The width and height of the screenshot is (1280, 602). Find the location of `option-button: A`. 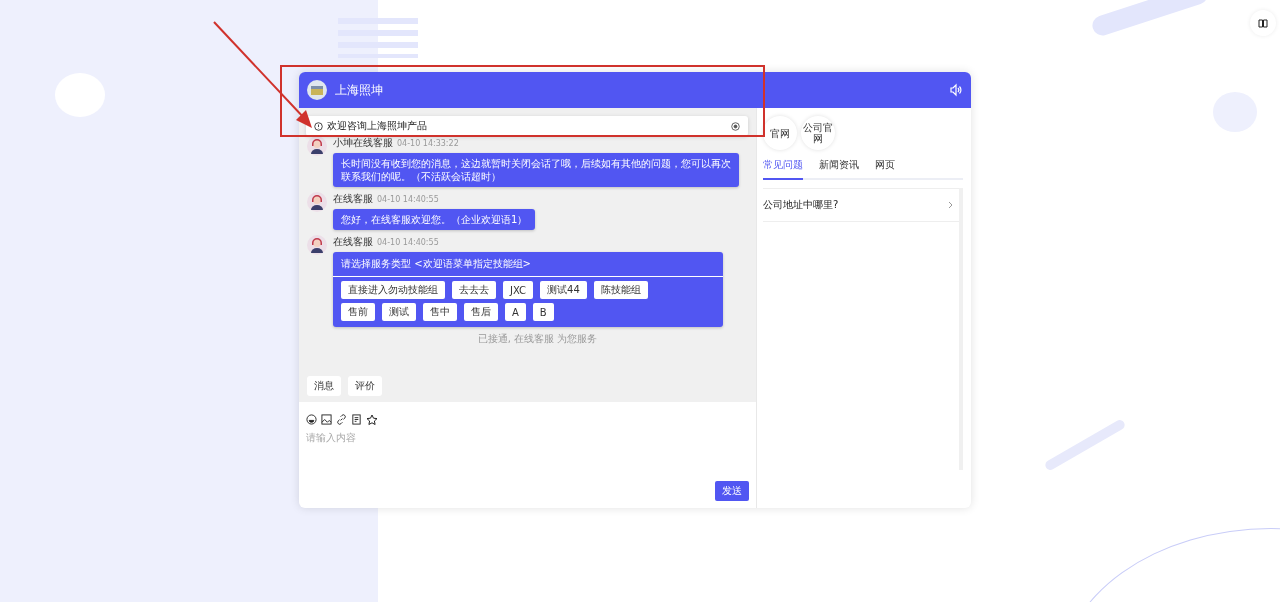

option-button: A is located at coordinates (515, 312).